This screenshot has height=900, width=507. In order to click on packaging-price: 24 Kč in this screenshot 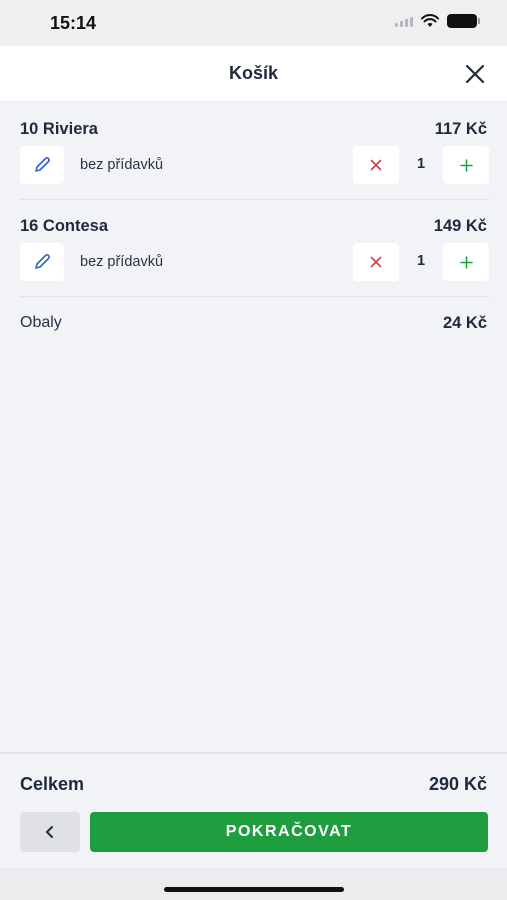, I will do `click(464, 323)`.